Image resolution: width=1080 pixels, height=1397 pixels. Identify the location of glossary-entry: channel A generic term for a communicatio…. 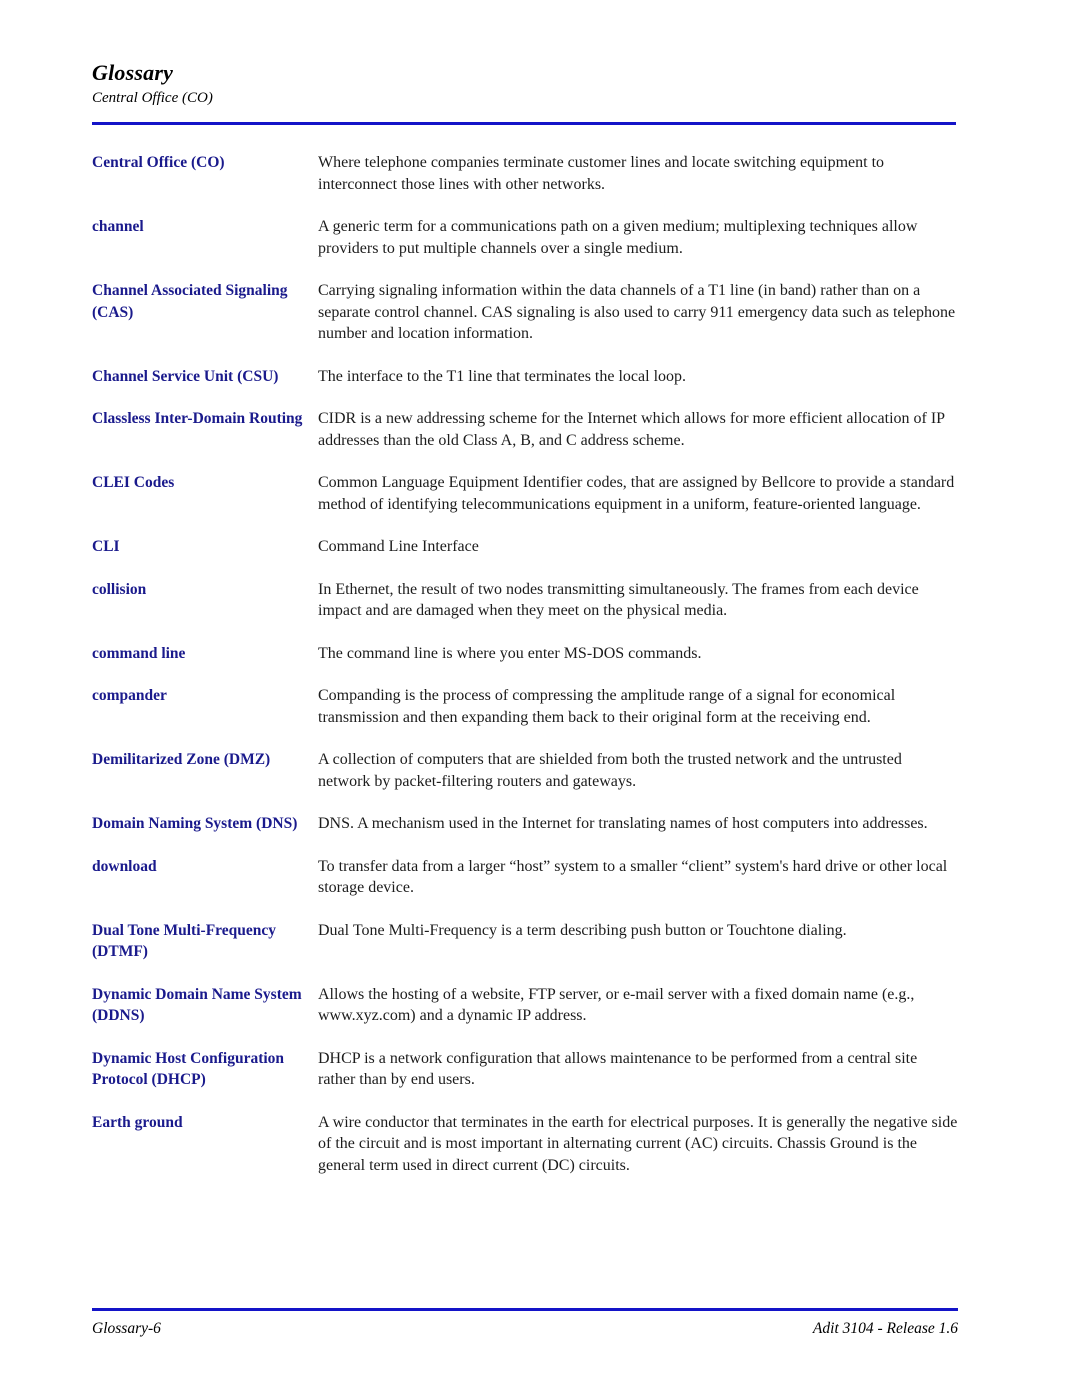
(525, 237).